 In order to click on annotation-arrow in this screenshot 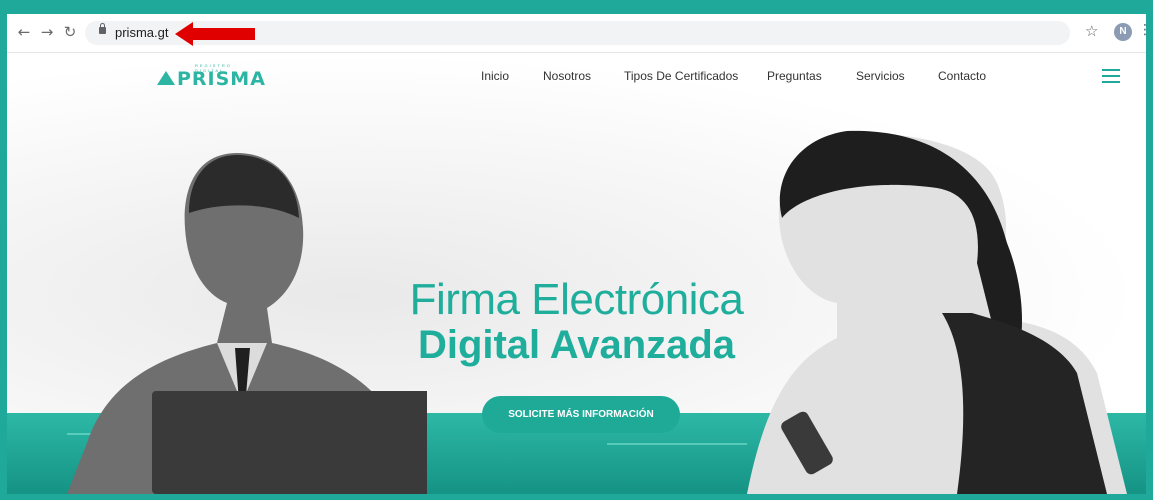, I will do `click(215, 34)`.